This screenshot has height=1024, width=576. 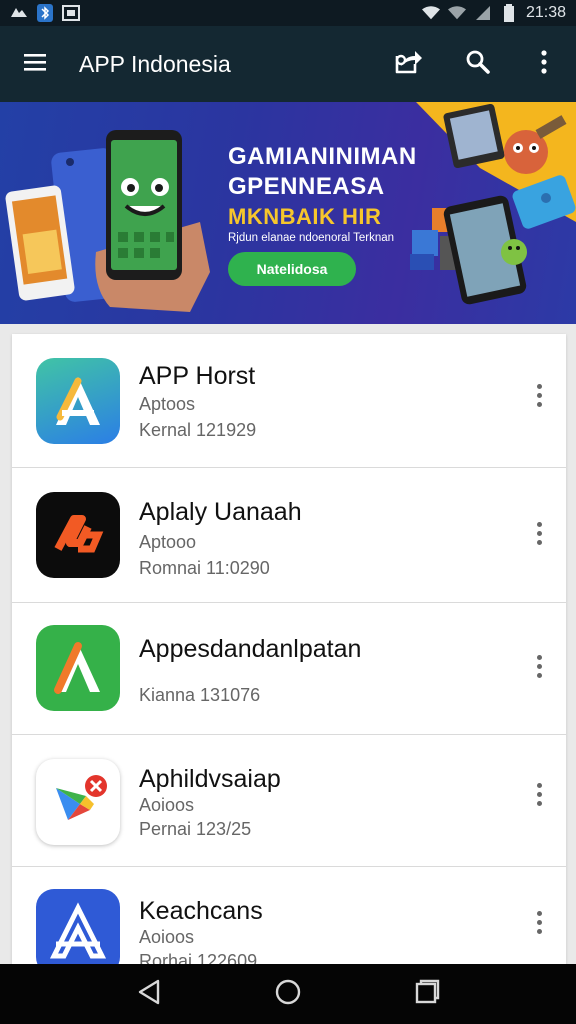 I want to click on phones-illustration, so click(x=107, y=221).